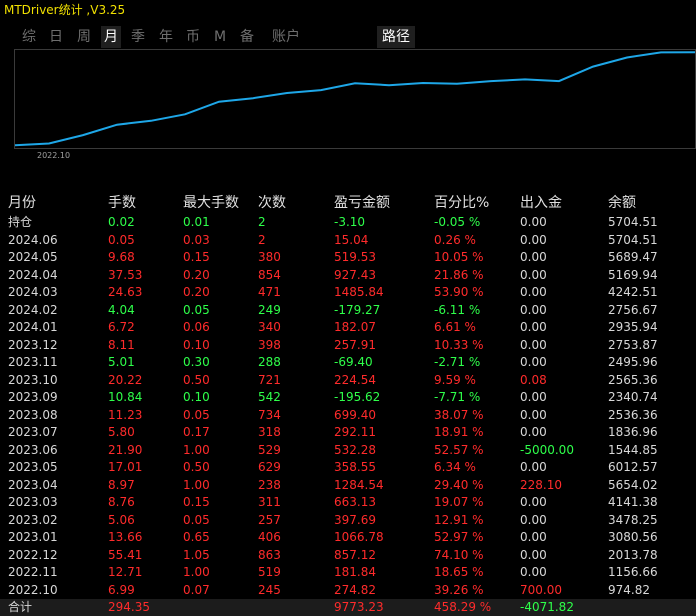 The width and height of the screenshot is (696, 616). What do you see at coordinates (33, 344) in the screenshot?
I see `table-cell: 2023.12` at bounding box center [33, 344].